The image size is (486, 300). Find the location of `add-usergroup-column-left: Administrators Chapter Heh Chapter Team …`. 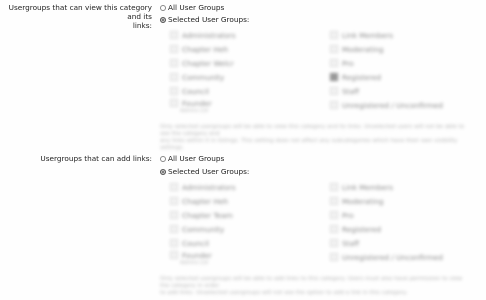

add-usergroup-column-left: Administrators Chapter Heh Chapter Team … is located at coordinates (203, 223).